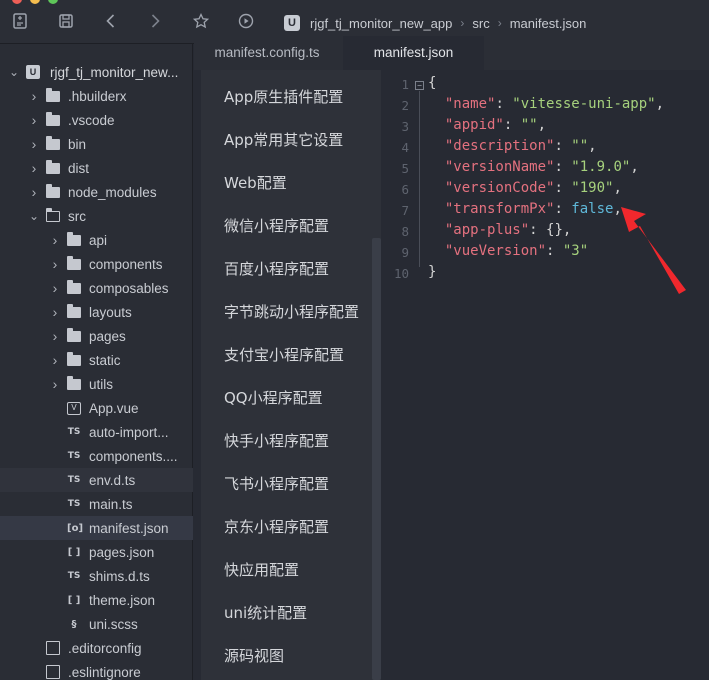  I want to click on tab-manifest-json: manifest.json, so click(413, 53).